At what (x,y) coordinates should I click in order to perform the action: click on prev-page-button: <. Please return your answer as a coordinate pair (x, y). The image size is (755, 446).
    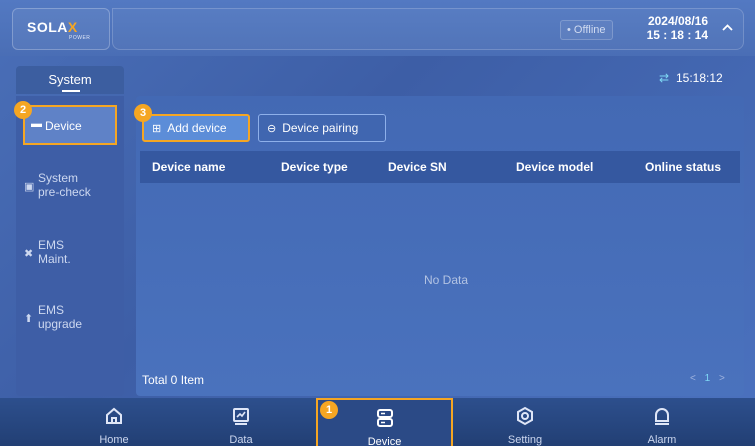
    Looking at the image, I should click on (693, 378).